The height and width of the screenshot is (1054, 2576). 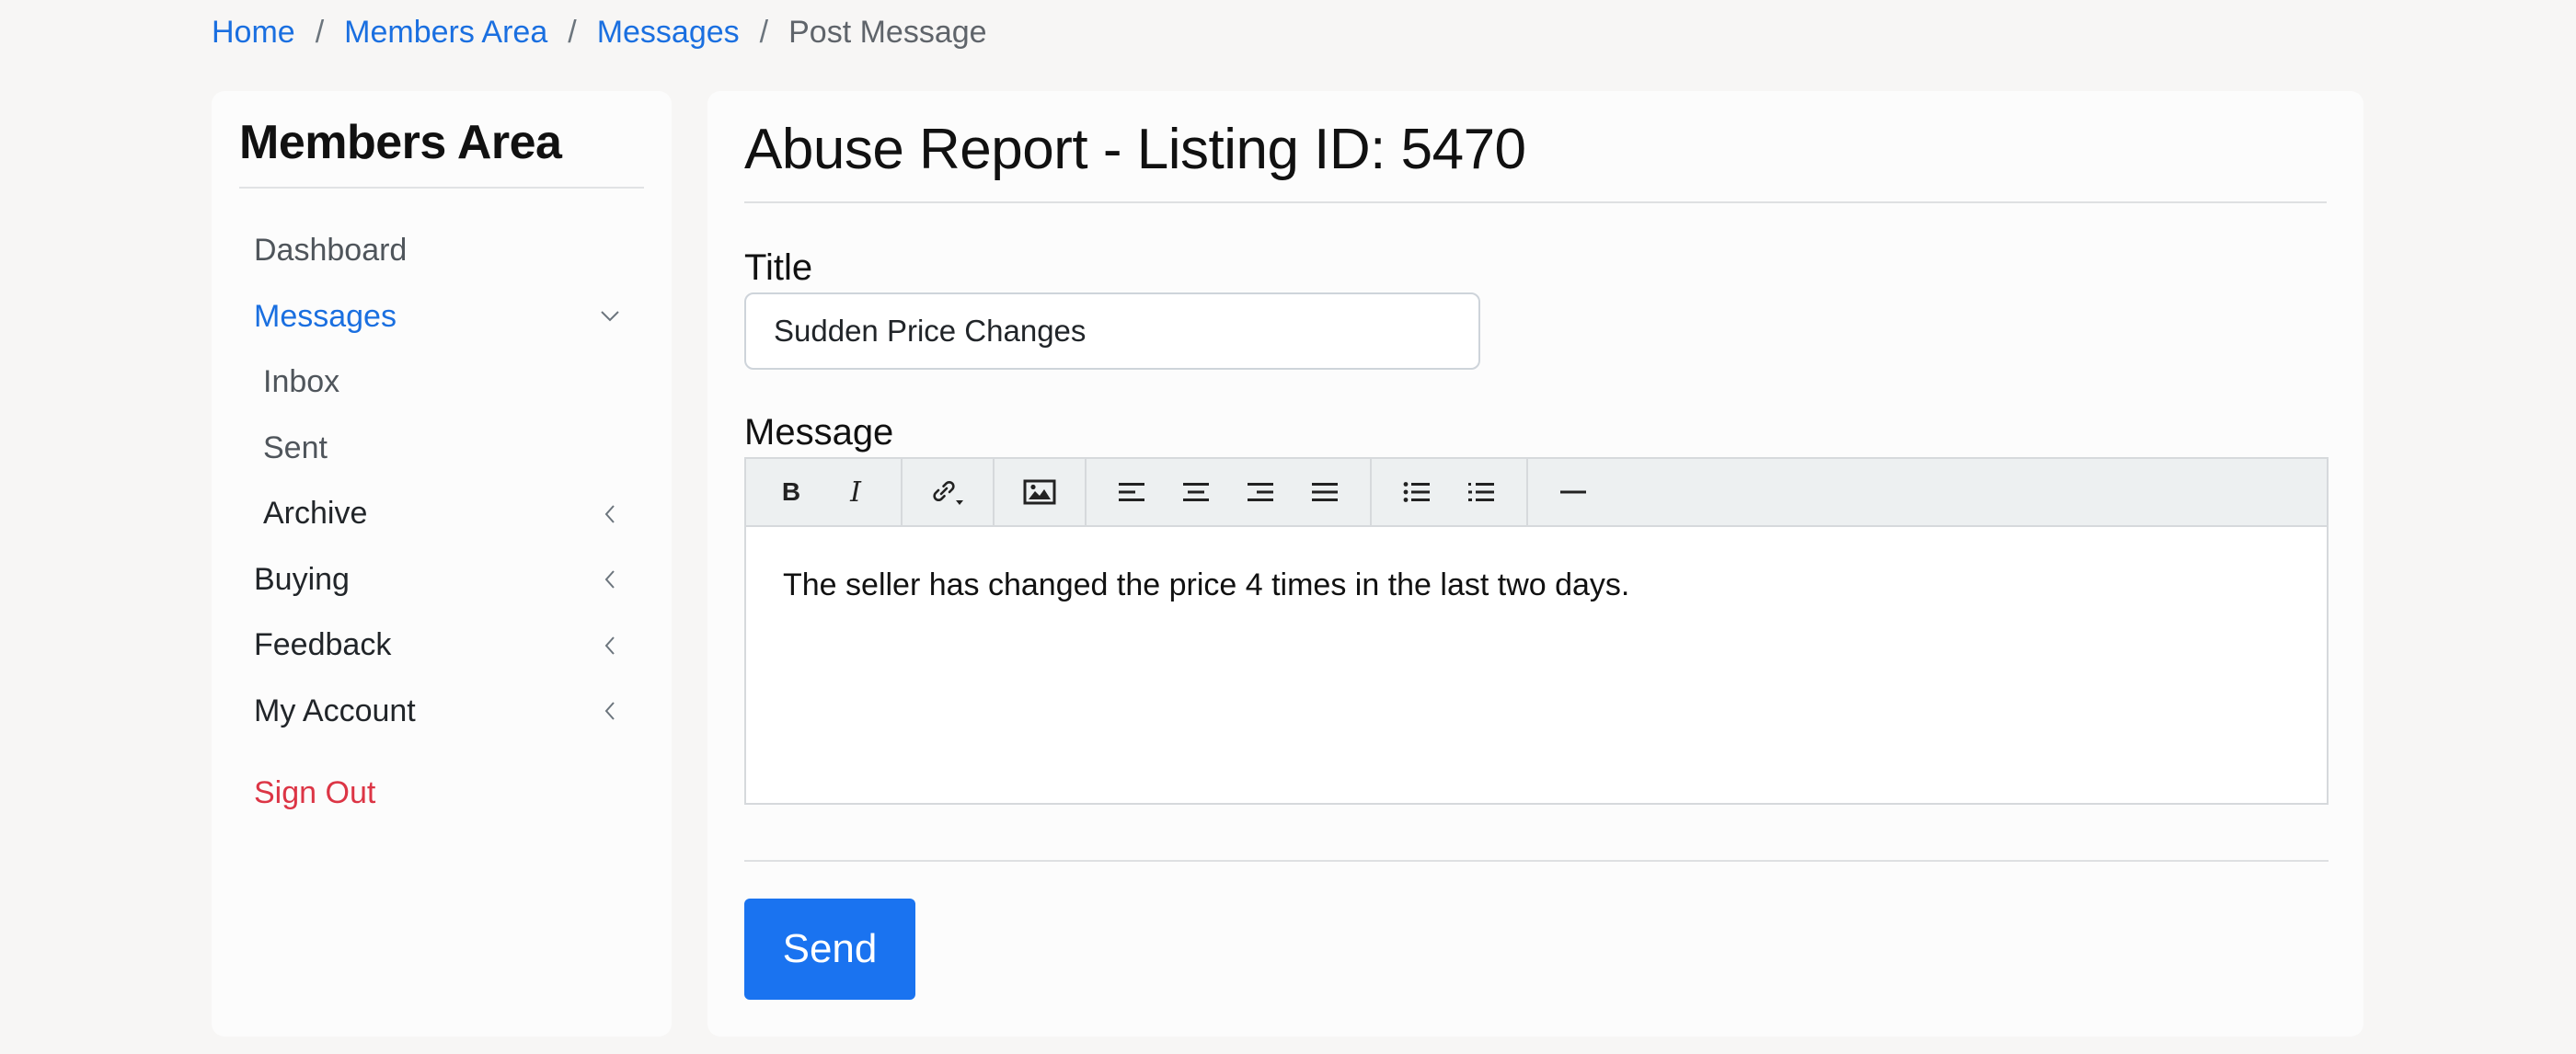 What do you see at coordinates (441, 514) in the screenshot?
I see `sidebar-item-archive: Archive` at bounding box center [441, 514].